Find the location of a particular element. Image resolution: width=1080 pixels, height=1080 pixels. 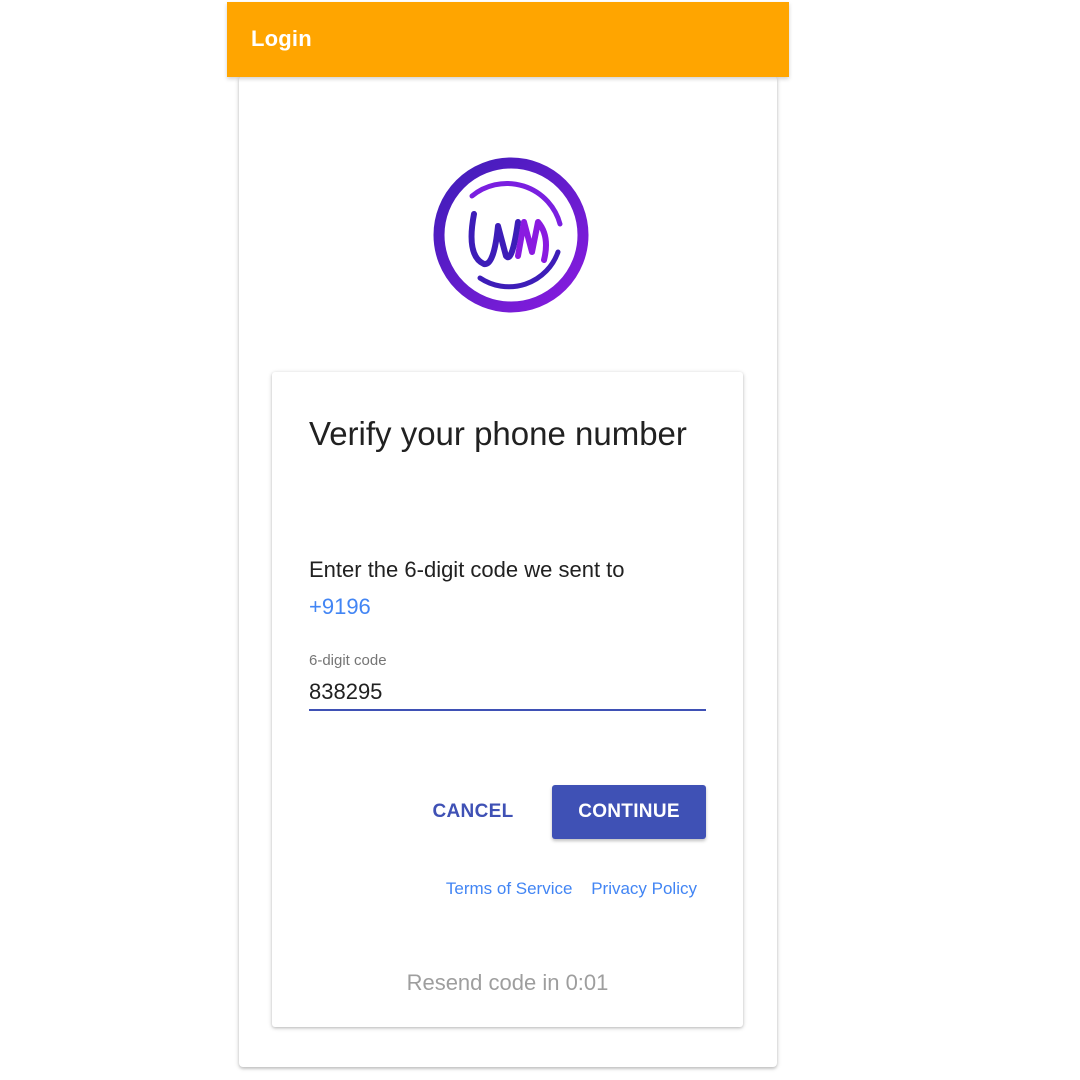

app-bar-title: Login is located at coordinates (281, 38).